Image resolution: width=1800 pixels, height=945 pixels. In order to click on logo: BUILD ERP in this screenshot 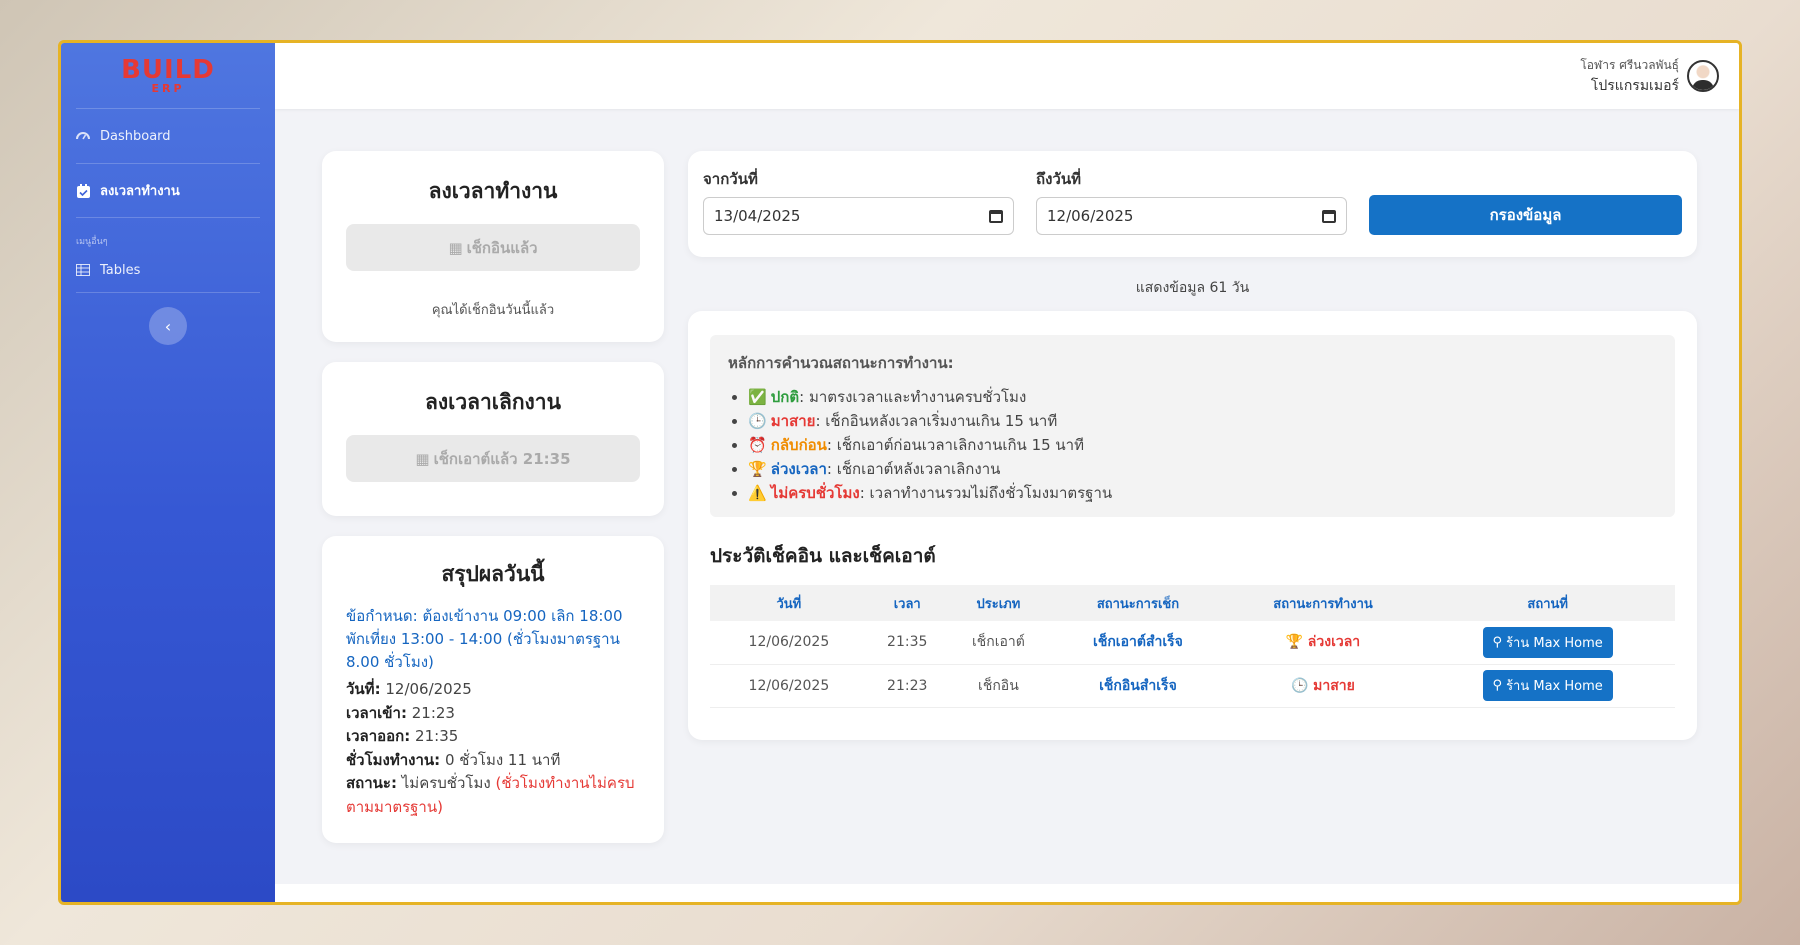, I will do `click(168, 76)`.